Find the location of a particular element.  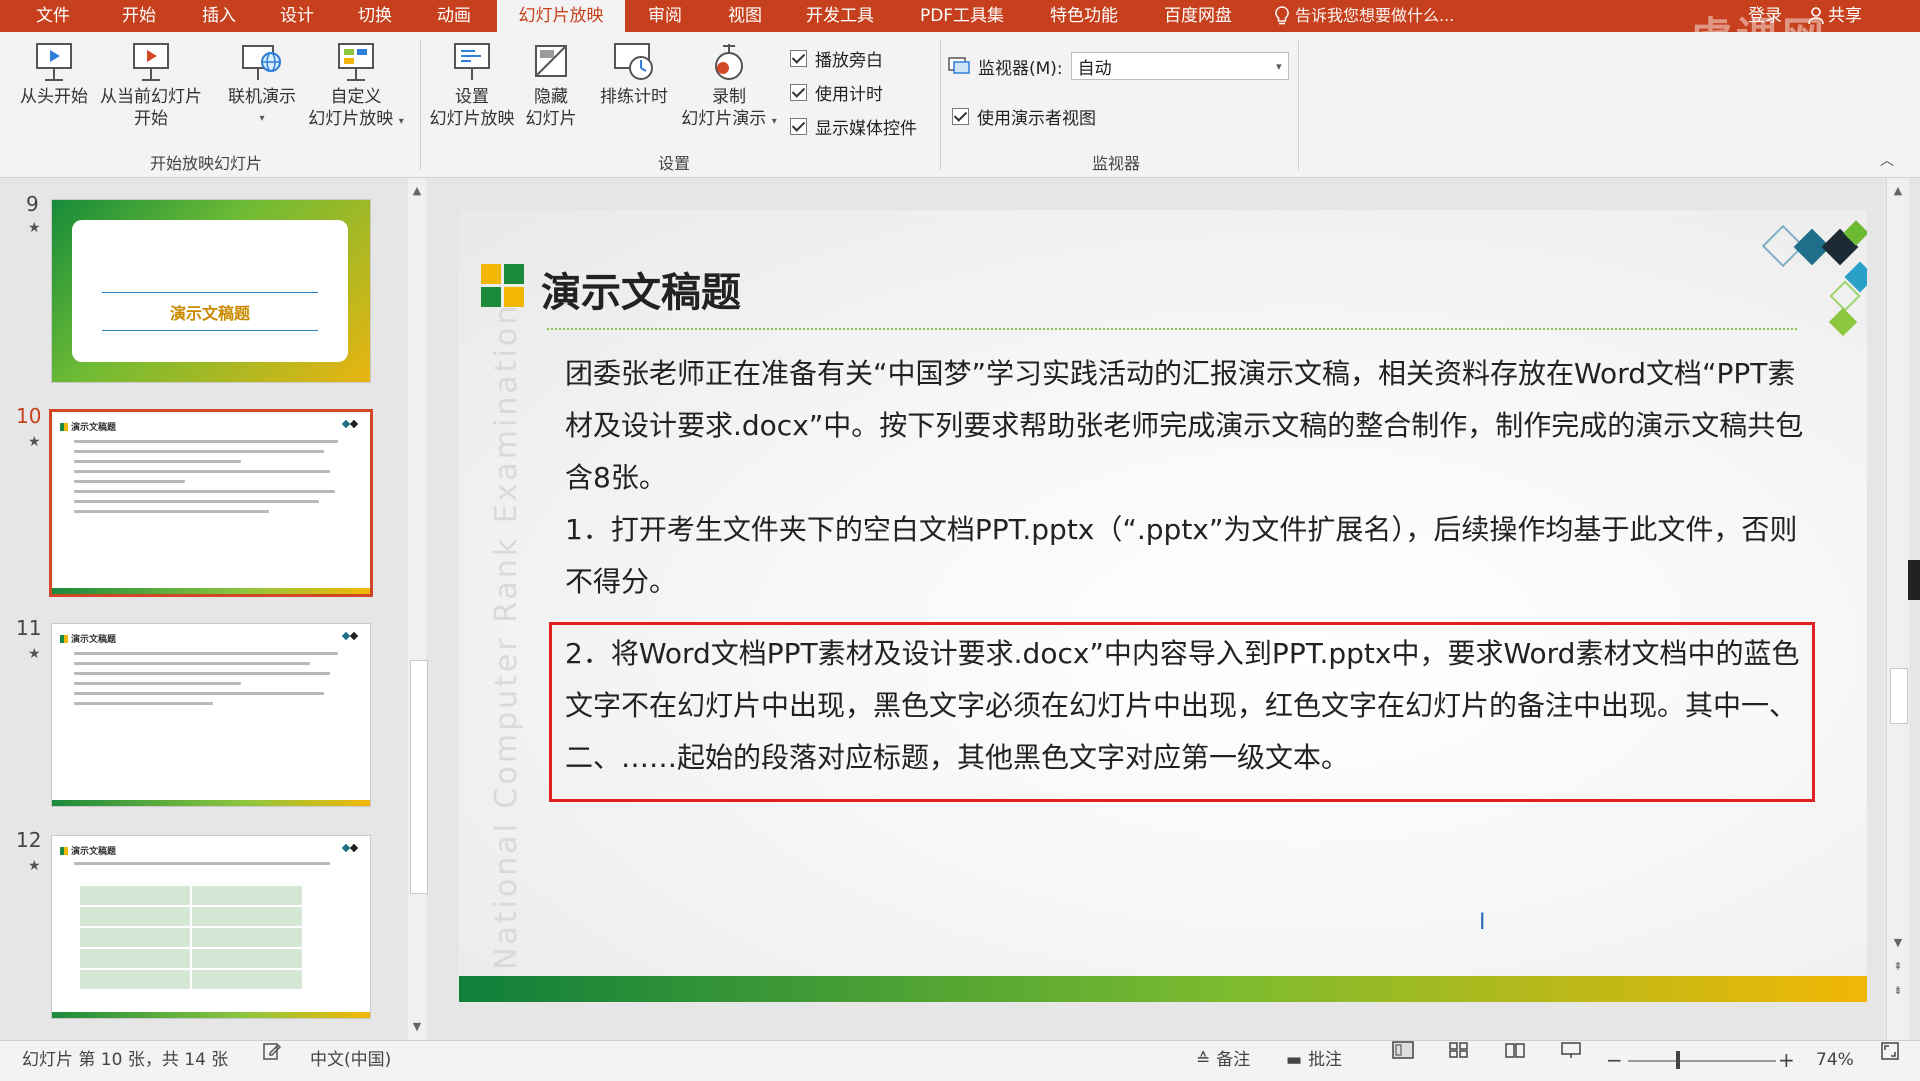

setup-slideshow-icon is located at coordinates (472, 61).